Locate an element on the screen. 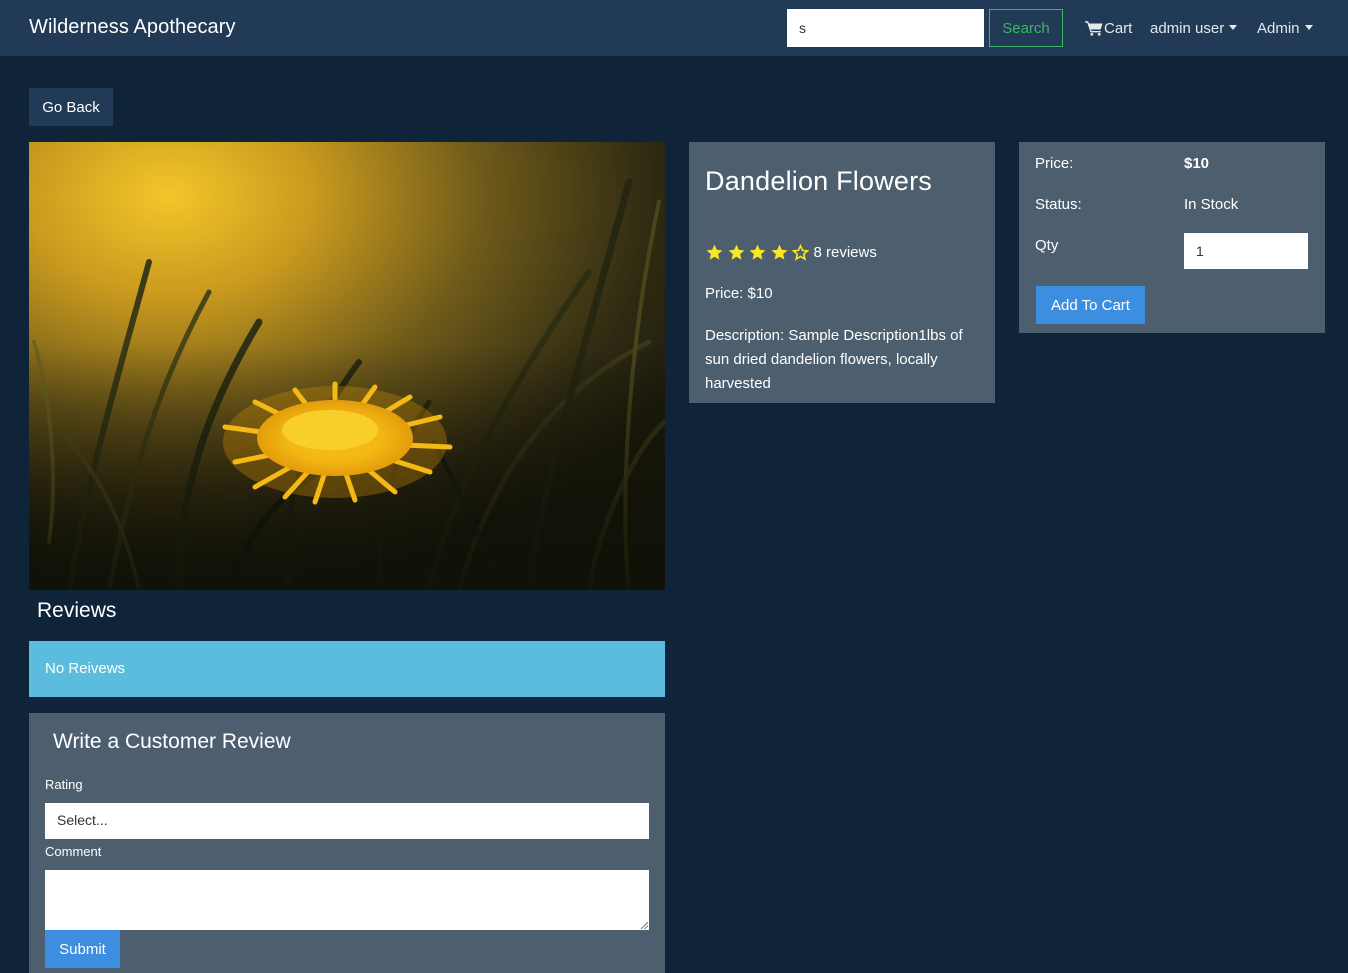  brand-logo-link: Wilderness Apothecary is located at coordinates (132, 27).